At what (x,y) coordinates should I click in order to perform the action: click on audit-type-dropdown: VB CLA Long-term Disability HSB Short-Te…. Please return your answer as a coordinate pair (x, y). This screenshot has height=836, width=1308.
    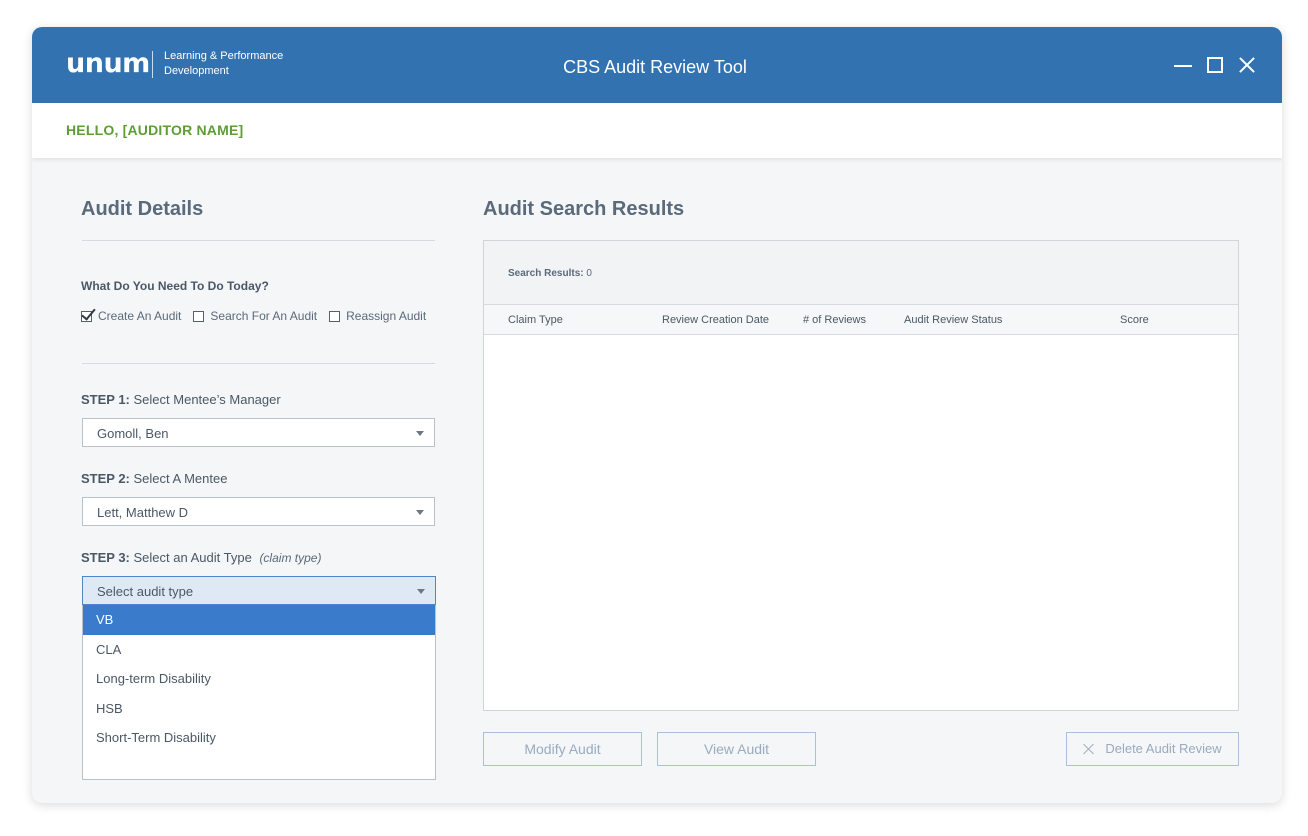
    Looking at the image, I should click on (259, 692).